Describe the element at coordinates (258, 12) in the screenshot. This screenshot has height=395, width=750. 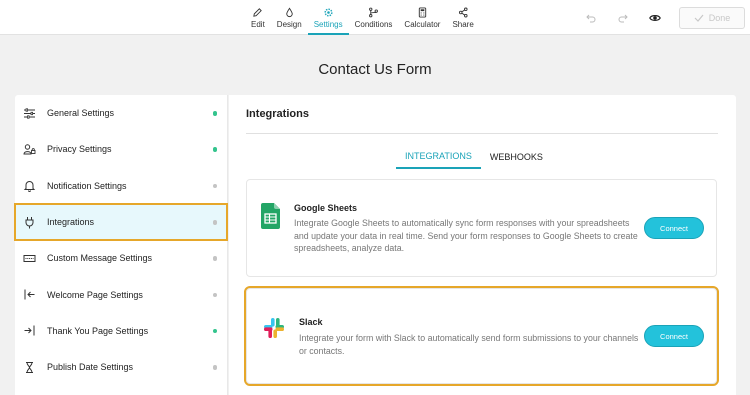
I see `pencil-icon` at that location.